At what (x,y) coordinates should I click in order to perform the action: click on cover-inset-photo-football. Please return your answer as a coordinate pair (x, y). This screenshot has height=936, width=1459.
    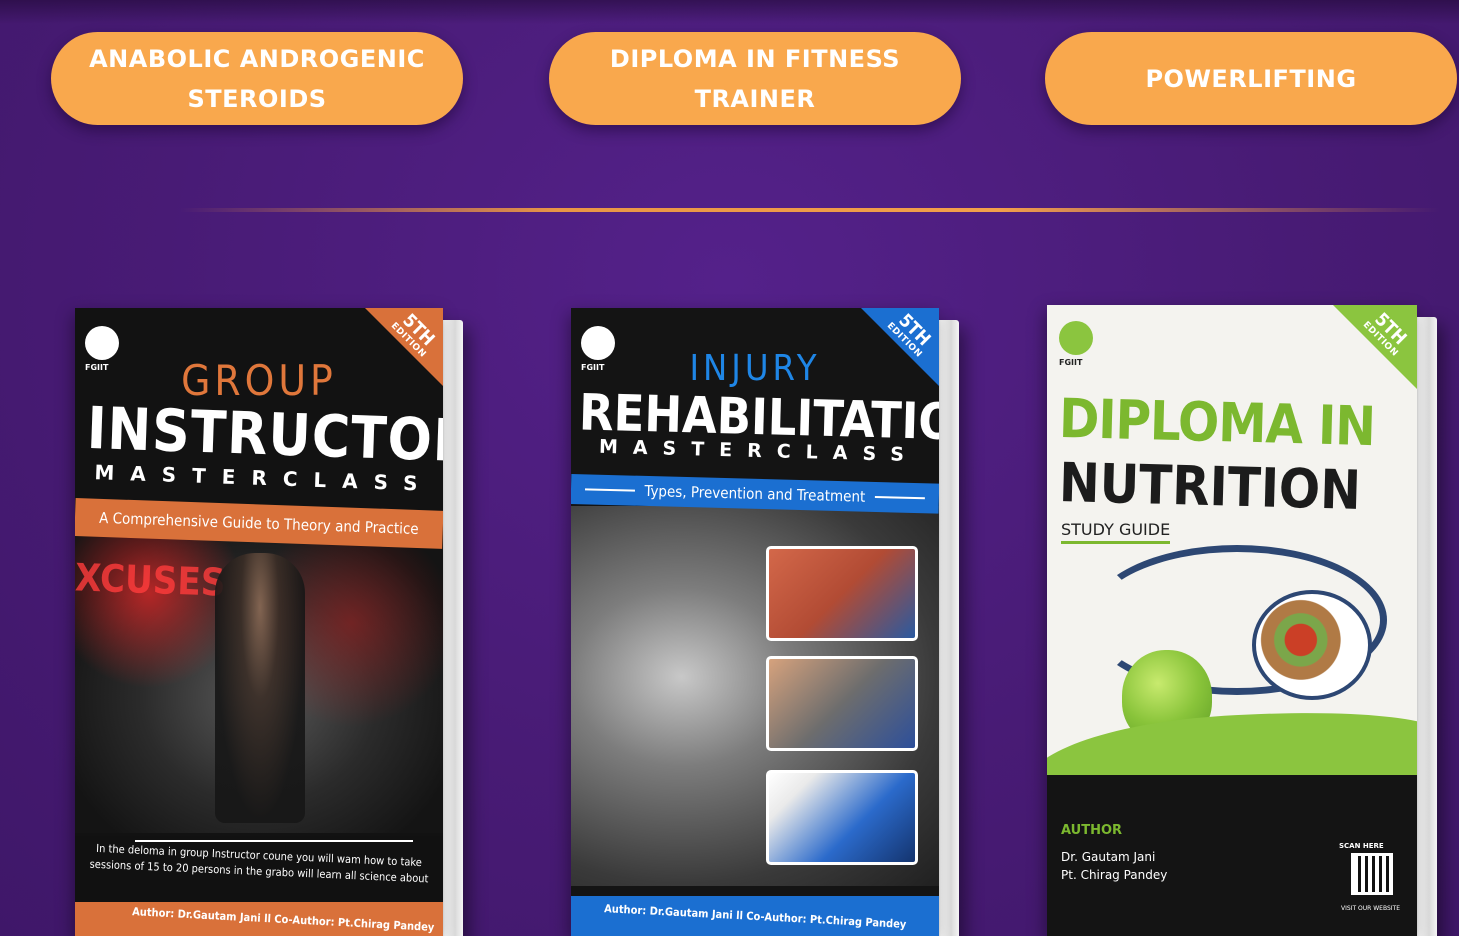
    Looking at the image, I should click on (842, 817).